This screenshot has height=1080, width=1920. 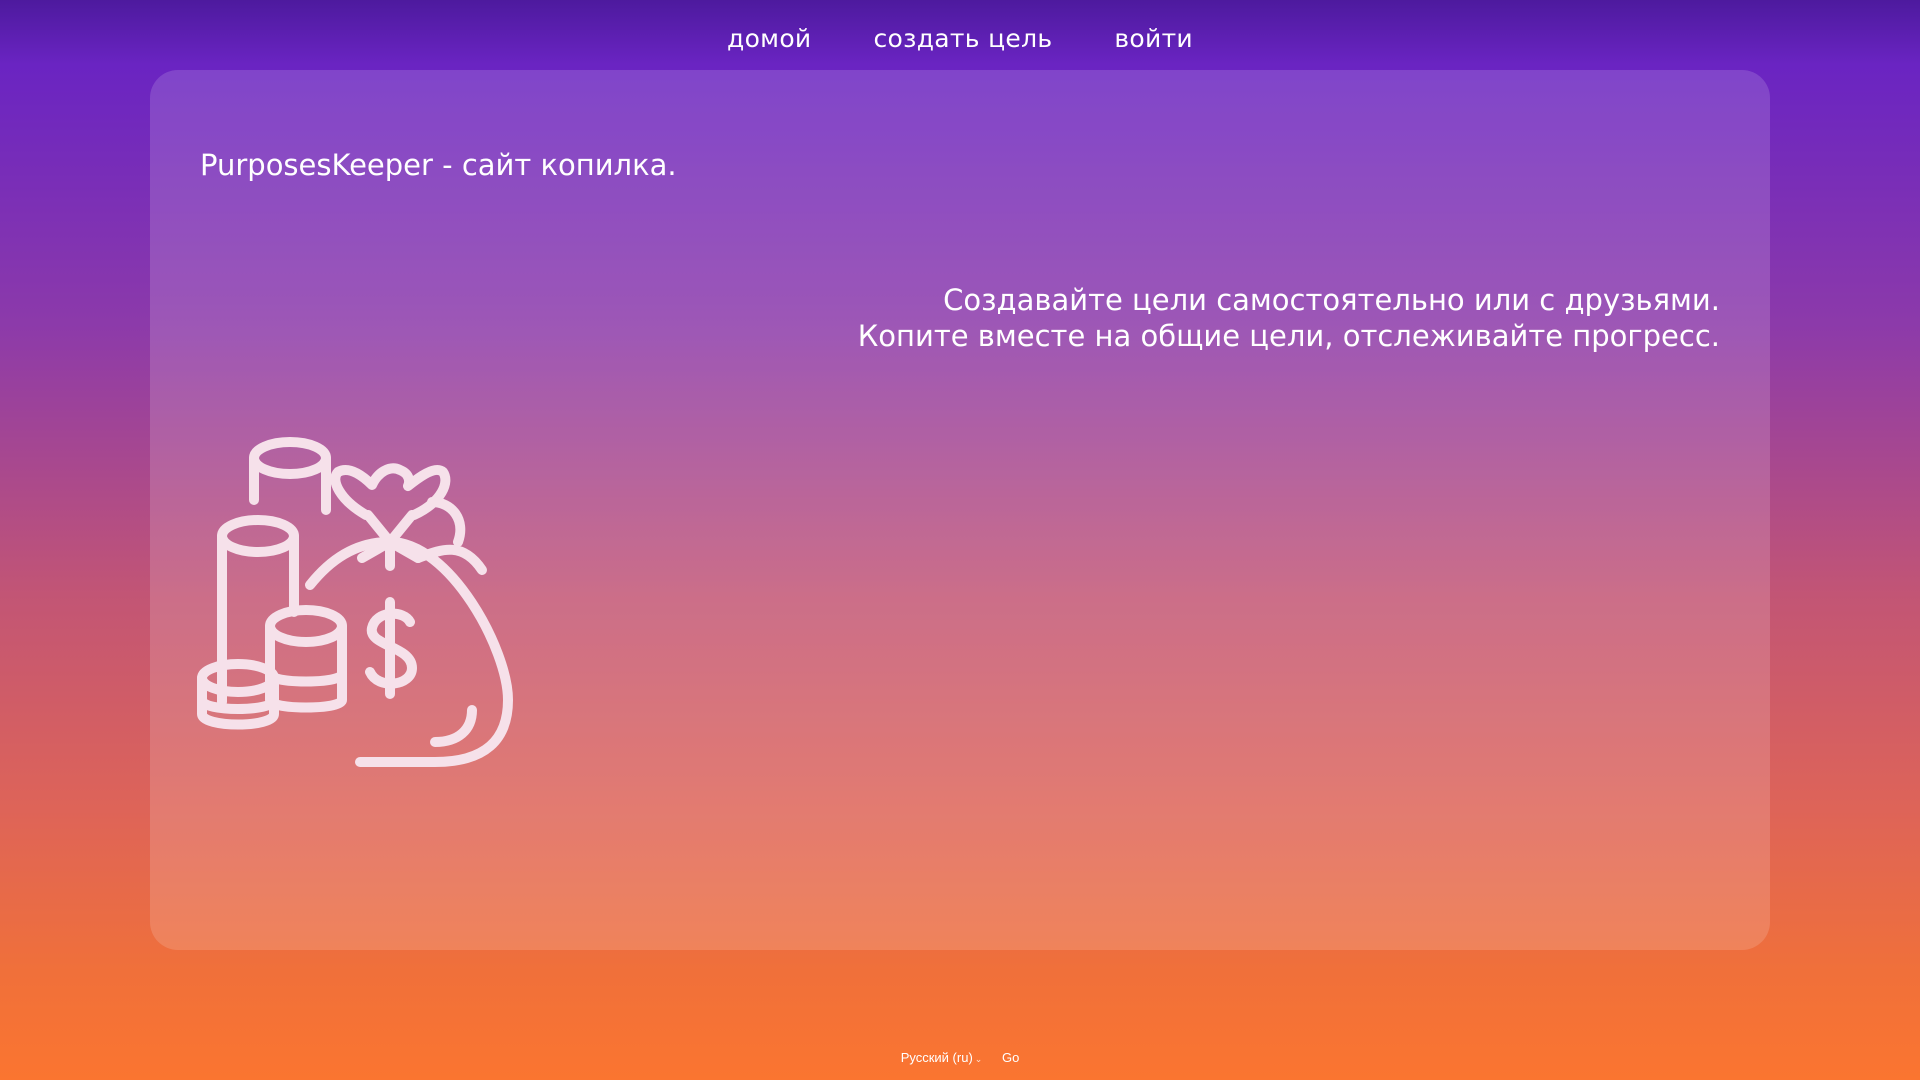 What do you see at coordinates (438, 165) in the screenshot?
I see `site-title: PurposesKeeper - сайт копилка.` at bounding box center [438, 165].